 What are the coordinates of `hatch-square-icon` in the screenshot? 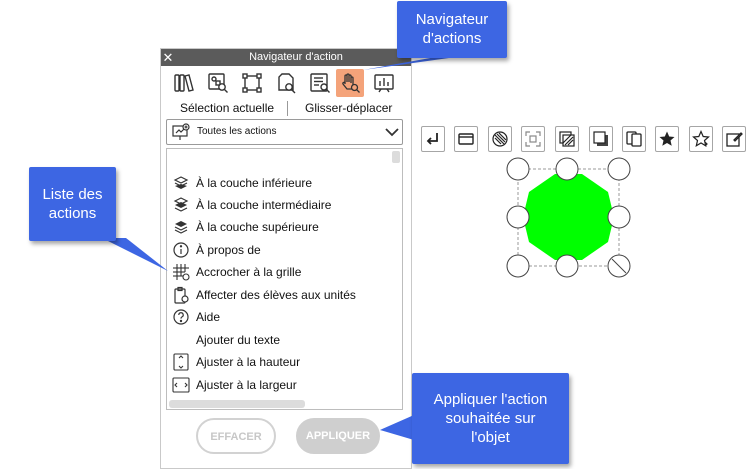 It's located at (567, 139).